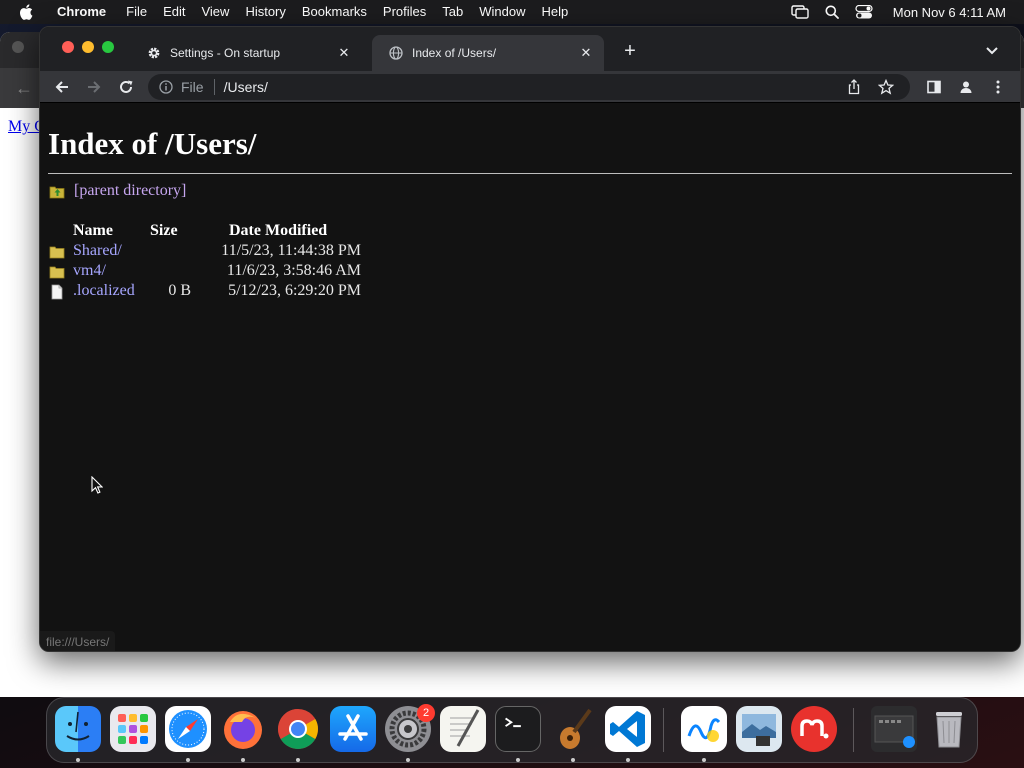 This screenshot has width=1024, height=768. What do you see at coordinates (94, 87) in the screenshot?
I see `forward-arrow-icon` at bounding box center [94, 87].